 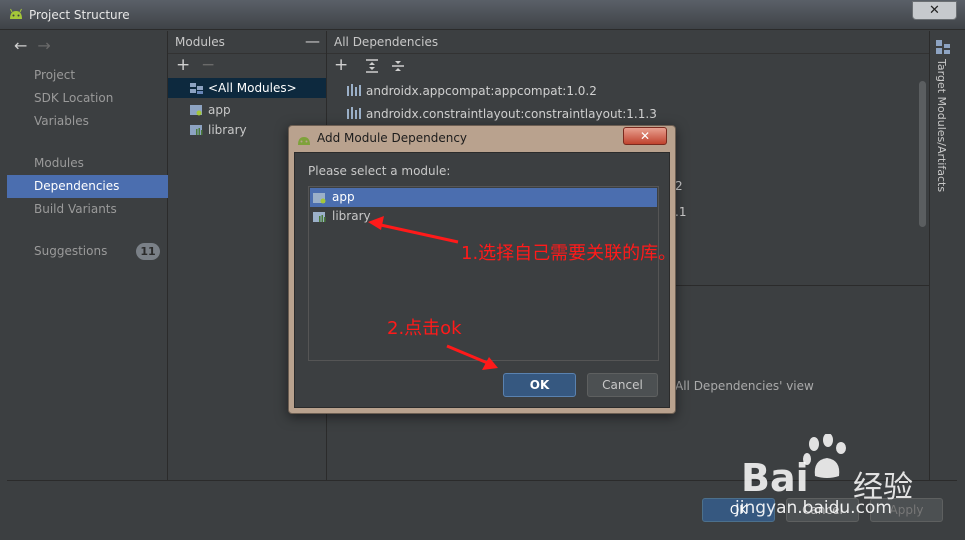 I want to click on baidu-watermark: Bai 经验 jingyan.baidu.com, so click(x=843, y=480).